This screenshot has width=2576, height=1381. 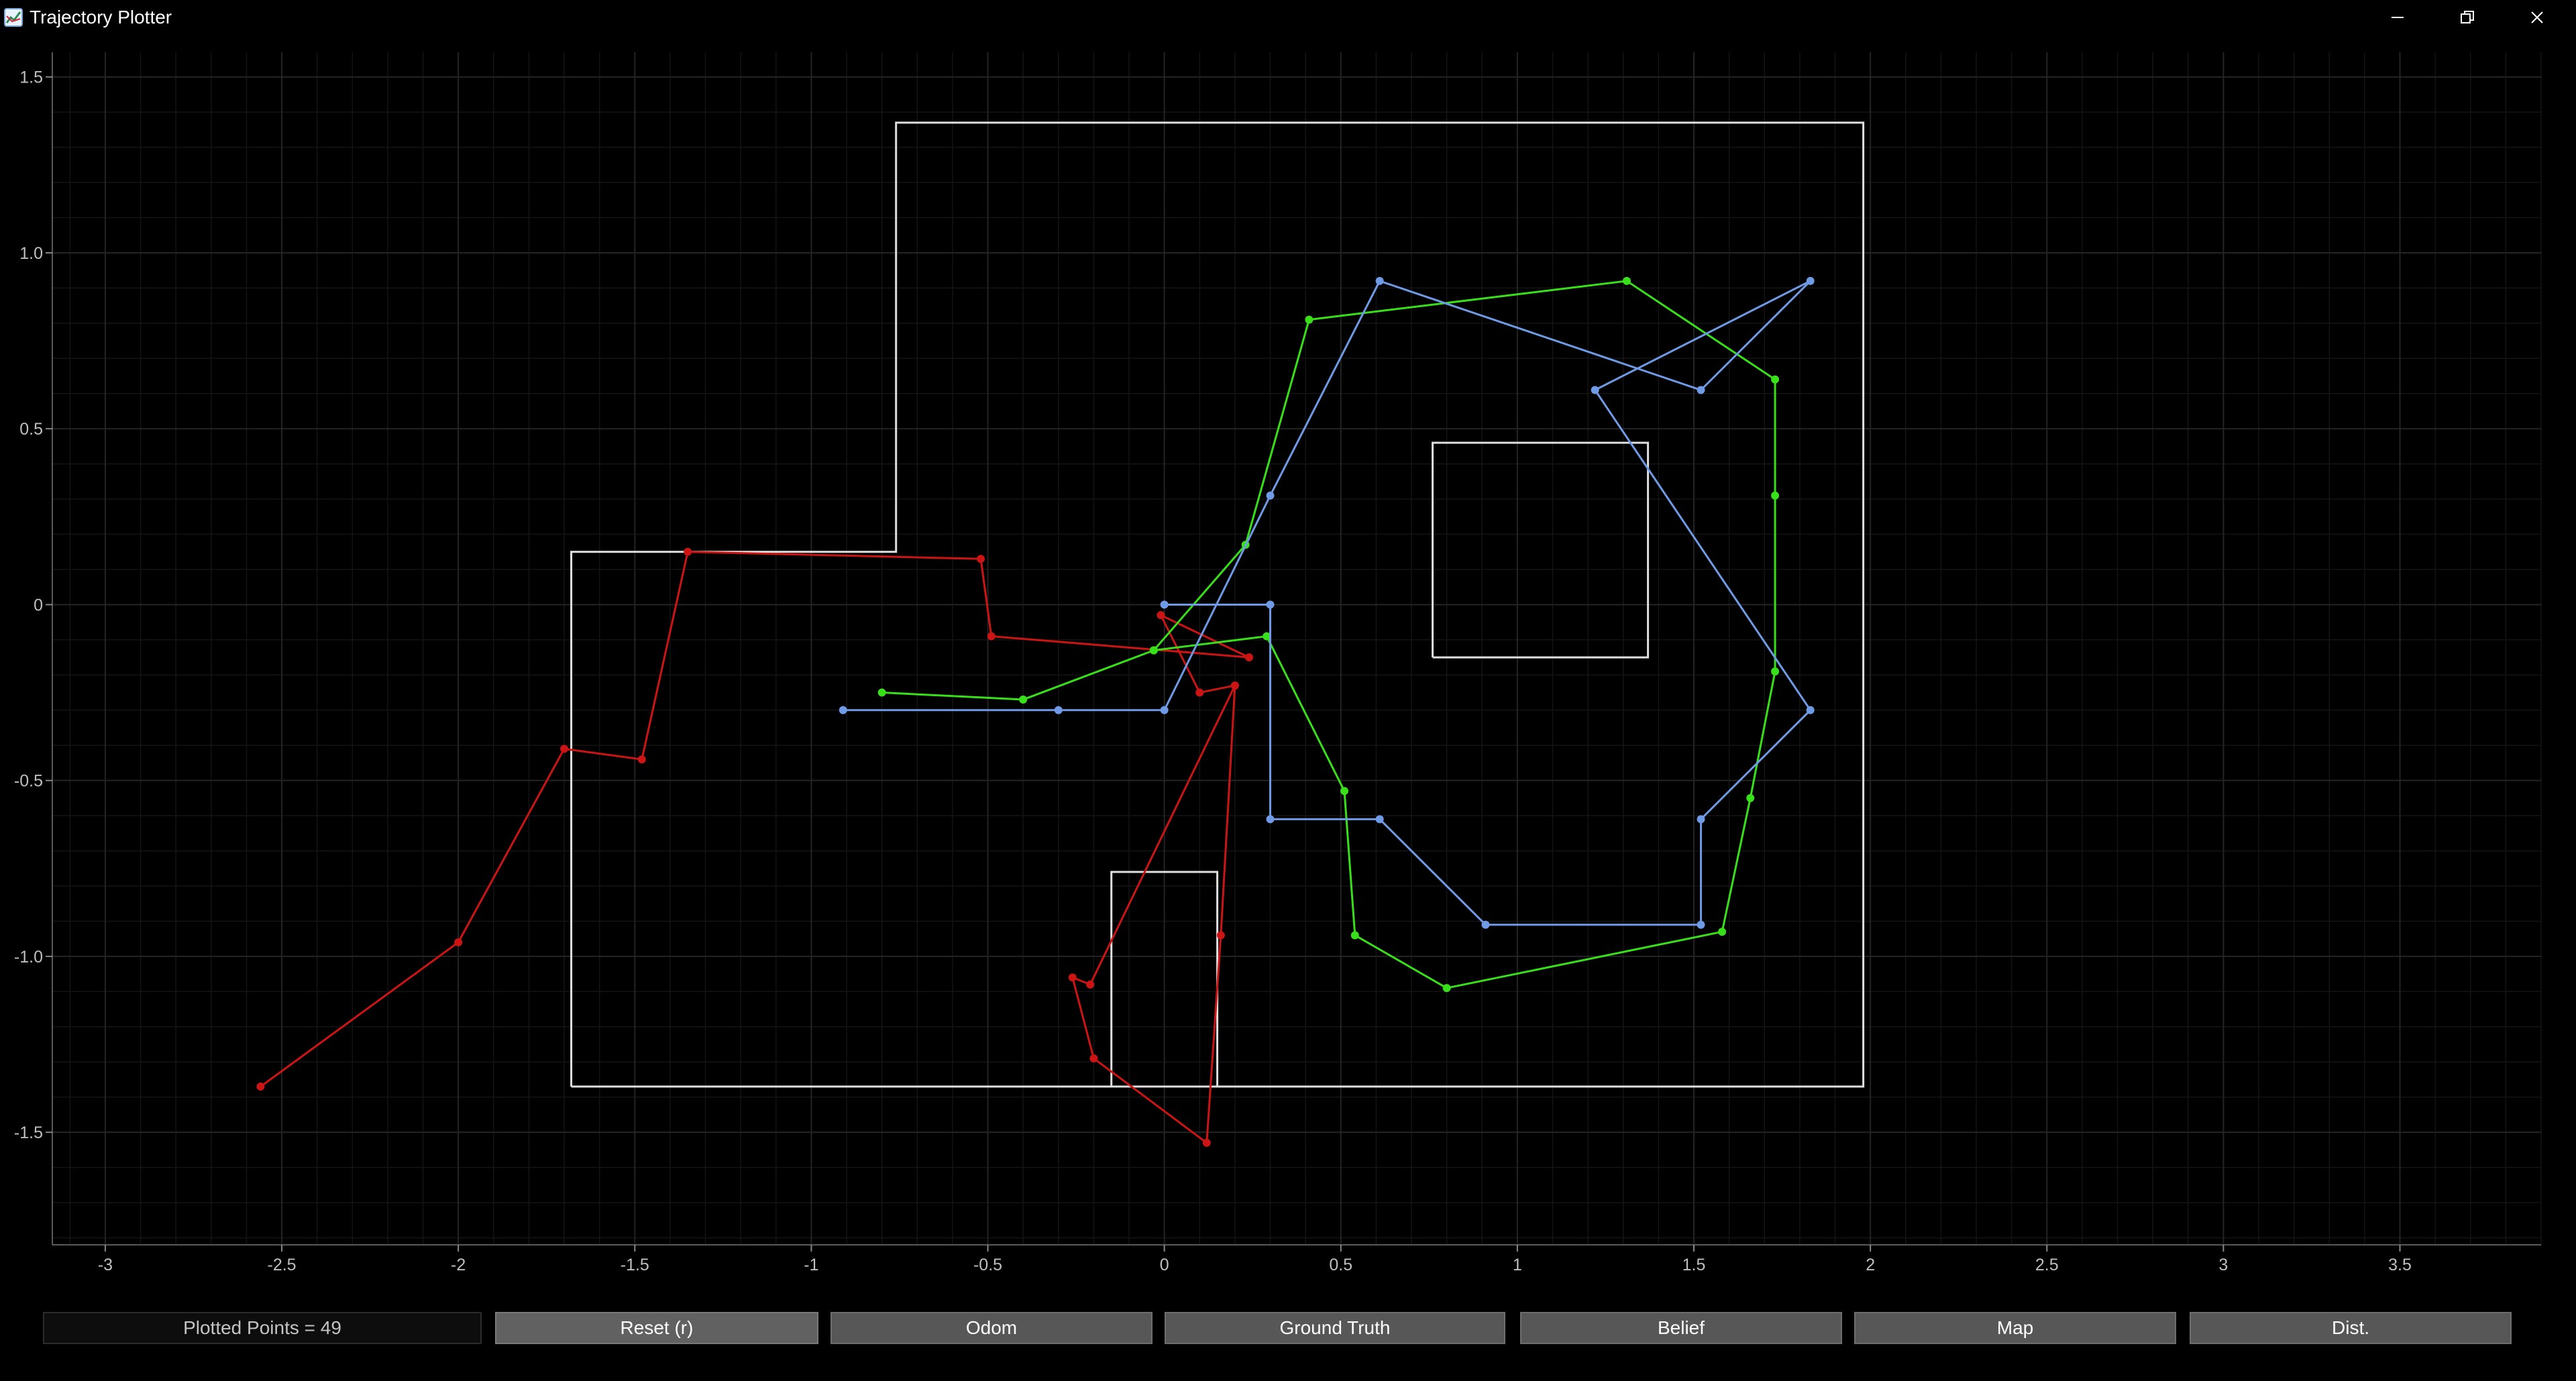 What do you see at coordinates (1694, 1265) in the screenshot?
I see `x-tick-label: 1.5` at bounding box center [1694, 1265].